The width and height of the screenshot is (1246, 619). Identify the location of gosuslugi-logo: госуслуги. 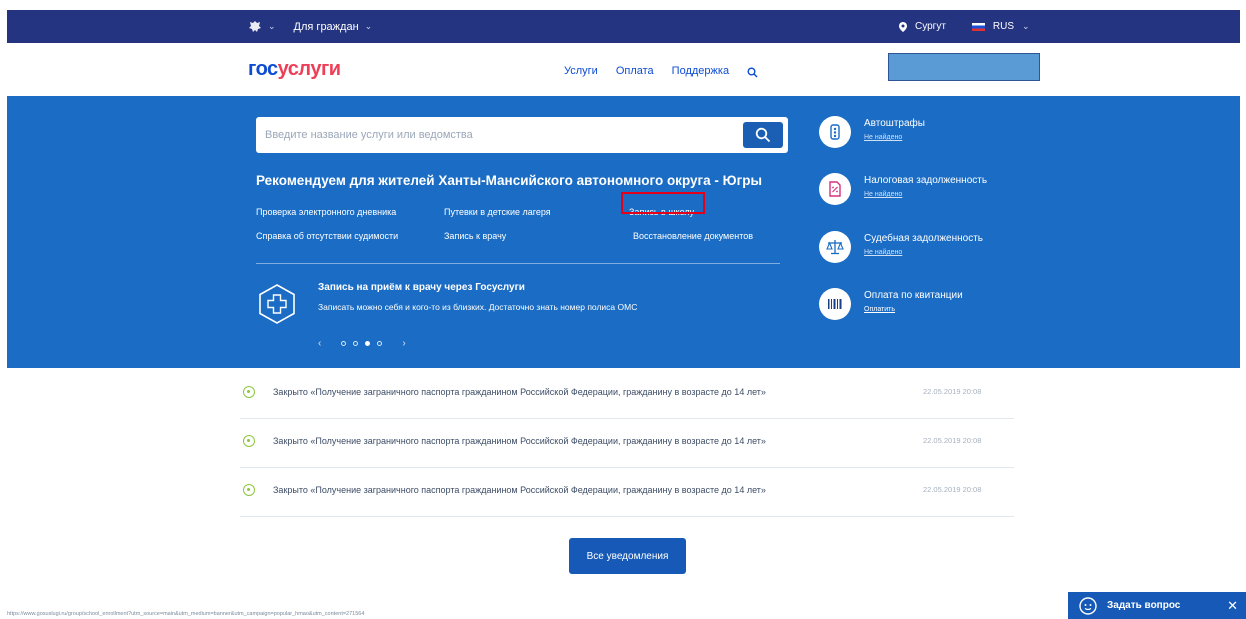
(294, 69).